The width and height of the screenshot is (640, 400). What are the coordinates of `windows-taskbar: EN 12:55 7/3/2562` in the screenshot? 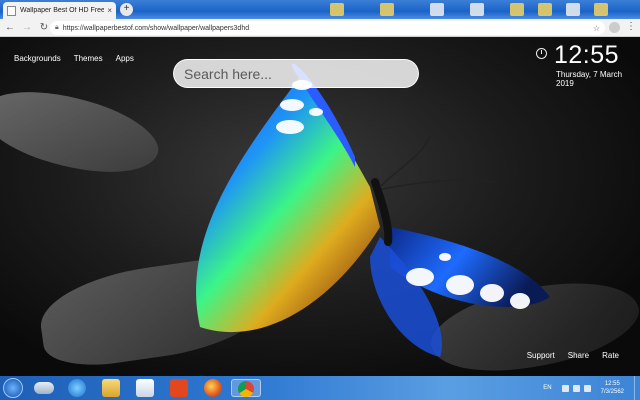 It's located at (320, 388).